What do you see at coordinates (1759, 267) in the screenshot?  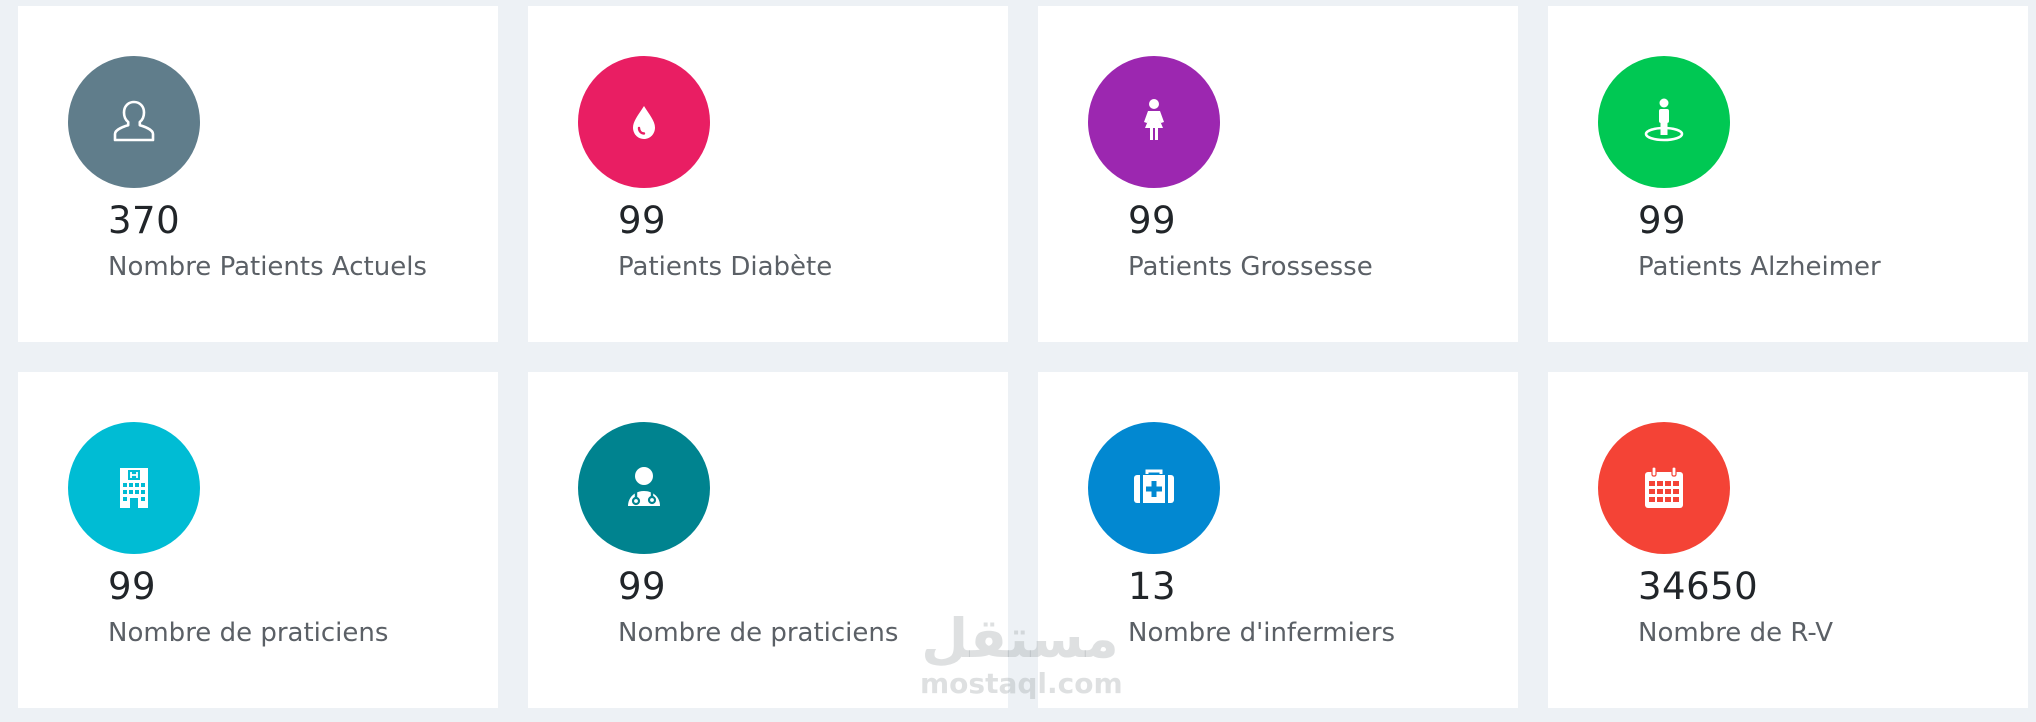 I see `stat-label: Patients Alzheimer` at bounding box center [1759, 267].